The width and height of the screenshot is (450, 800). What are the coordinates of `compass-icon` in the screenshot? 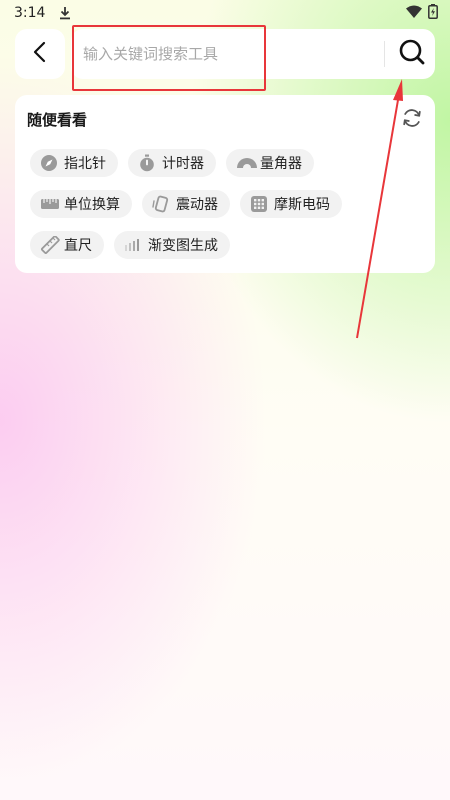 It's located at (49, 163).